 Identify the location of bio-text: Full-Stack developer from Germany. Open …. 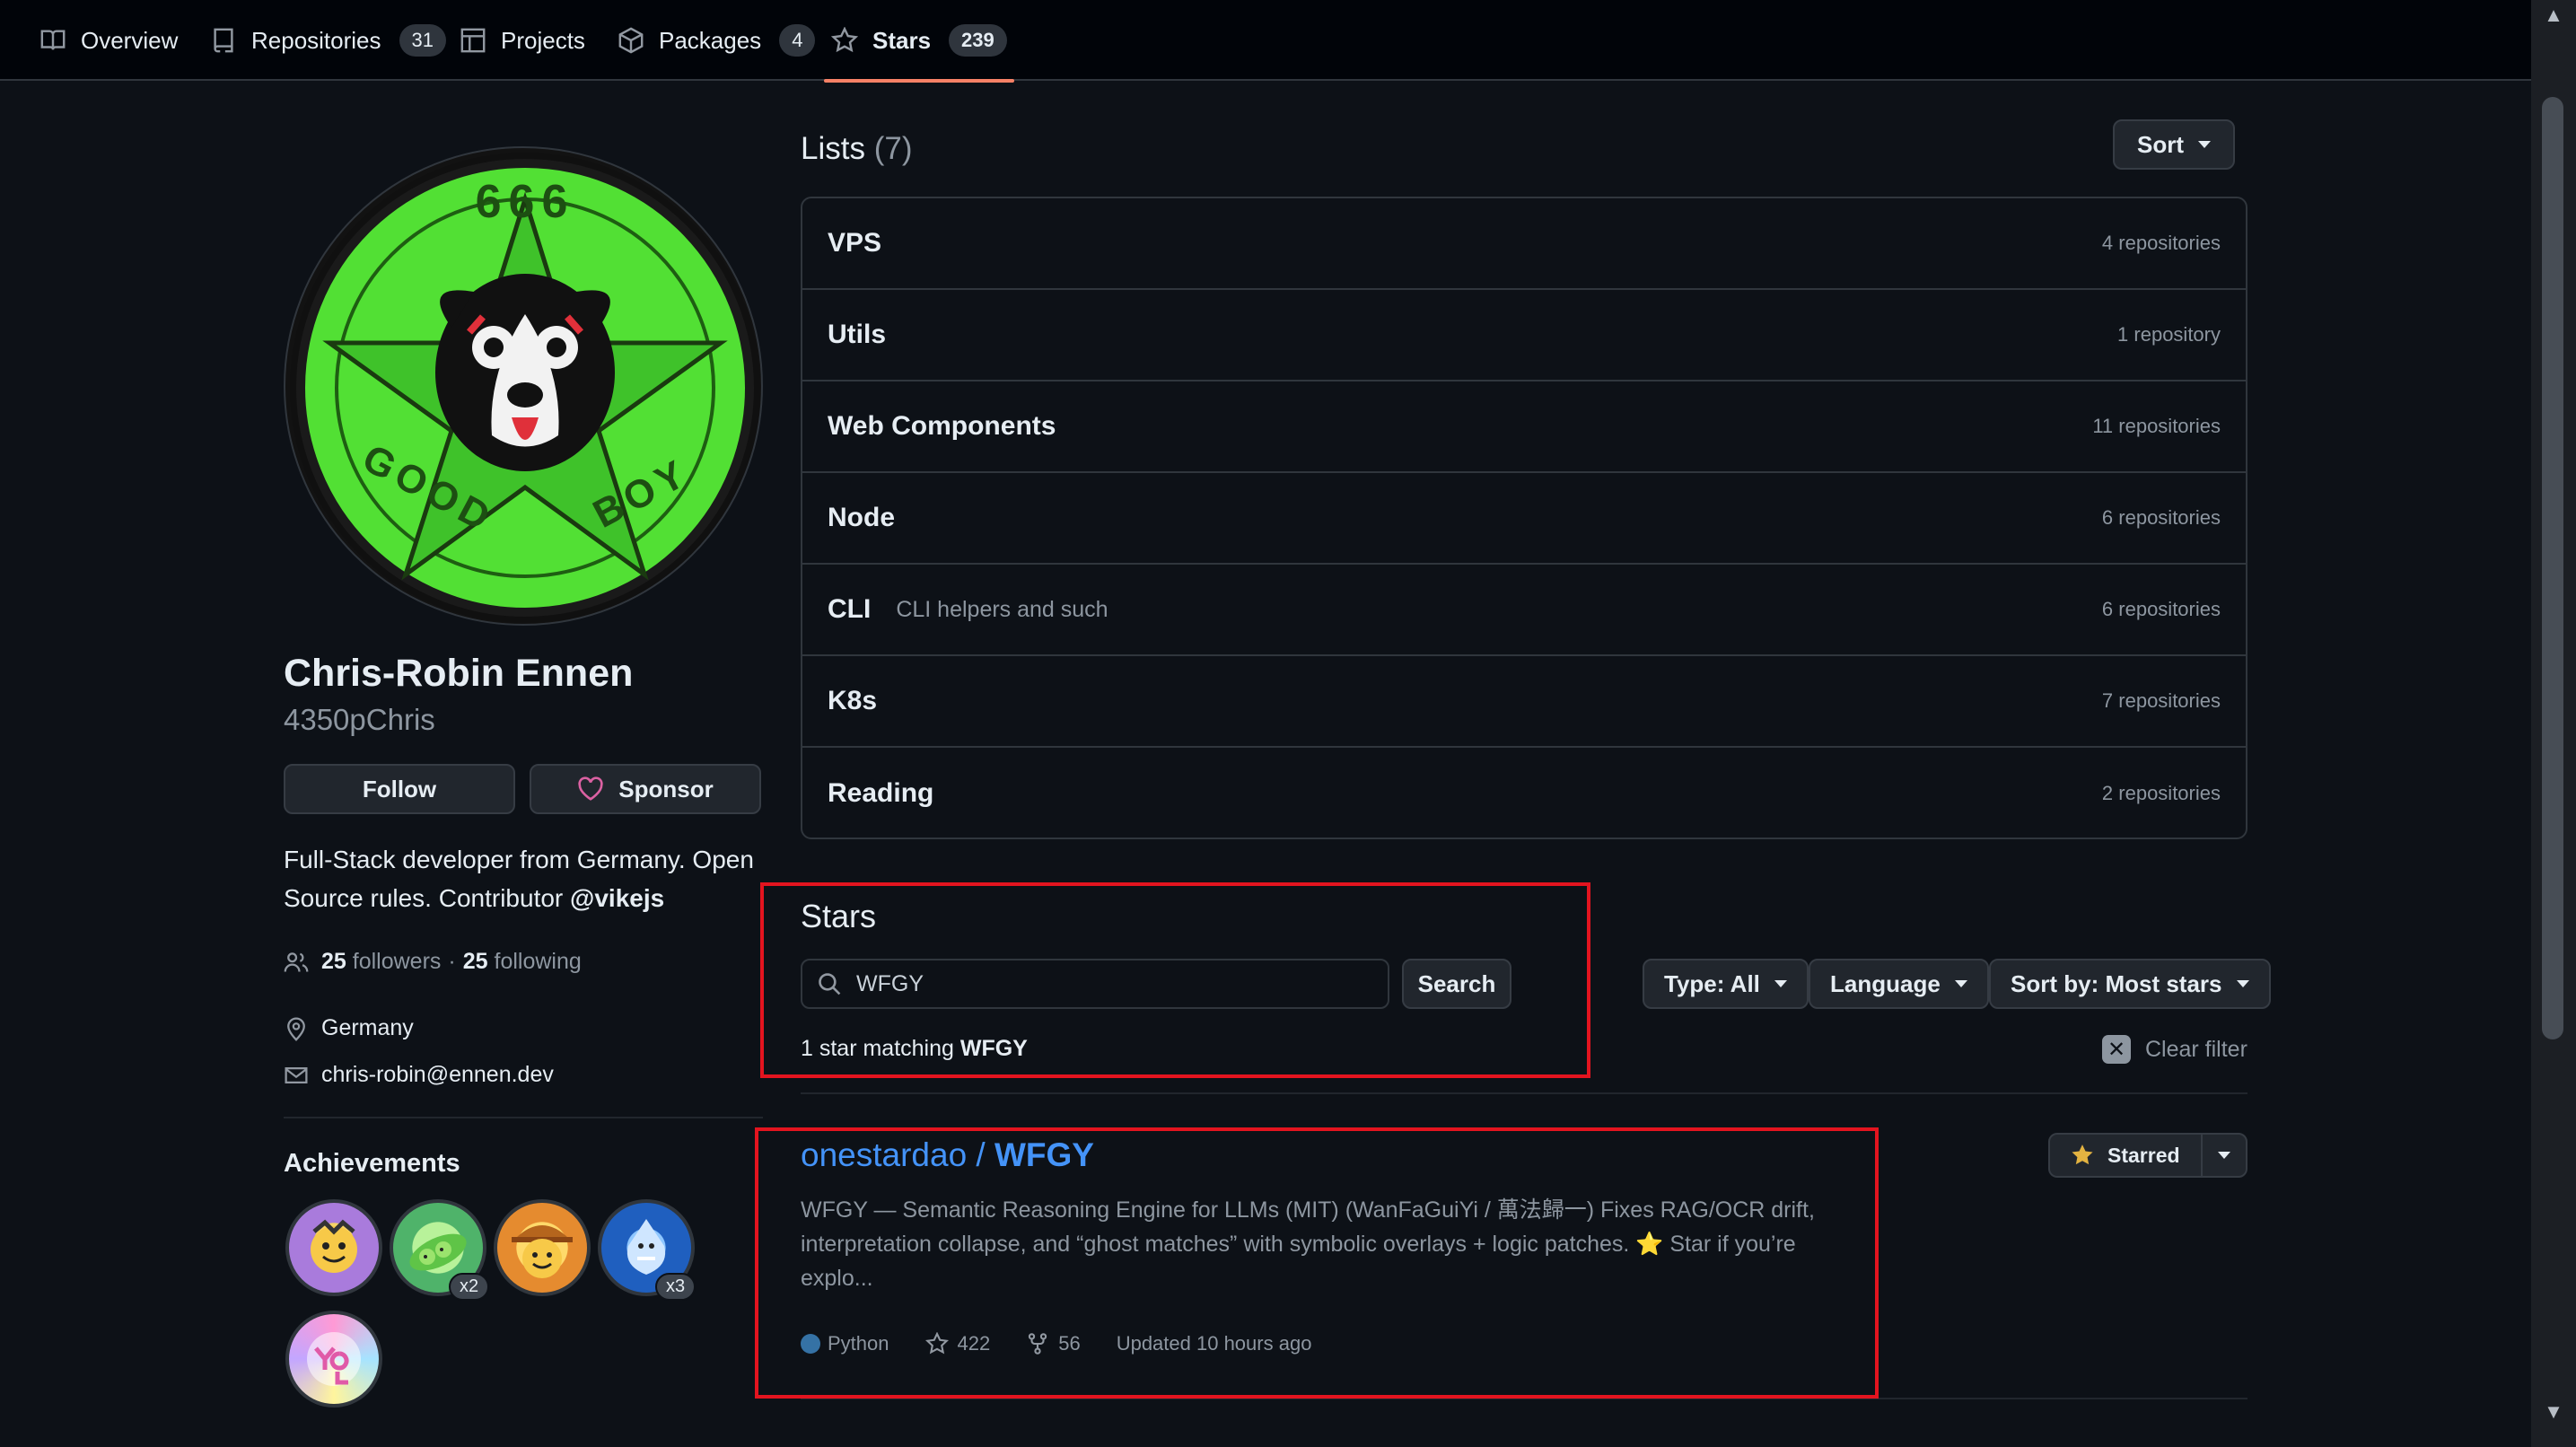
(519, 879).